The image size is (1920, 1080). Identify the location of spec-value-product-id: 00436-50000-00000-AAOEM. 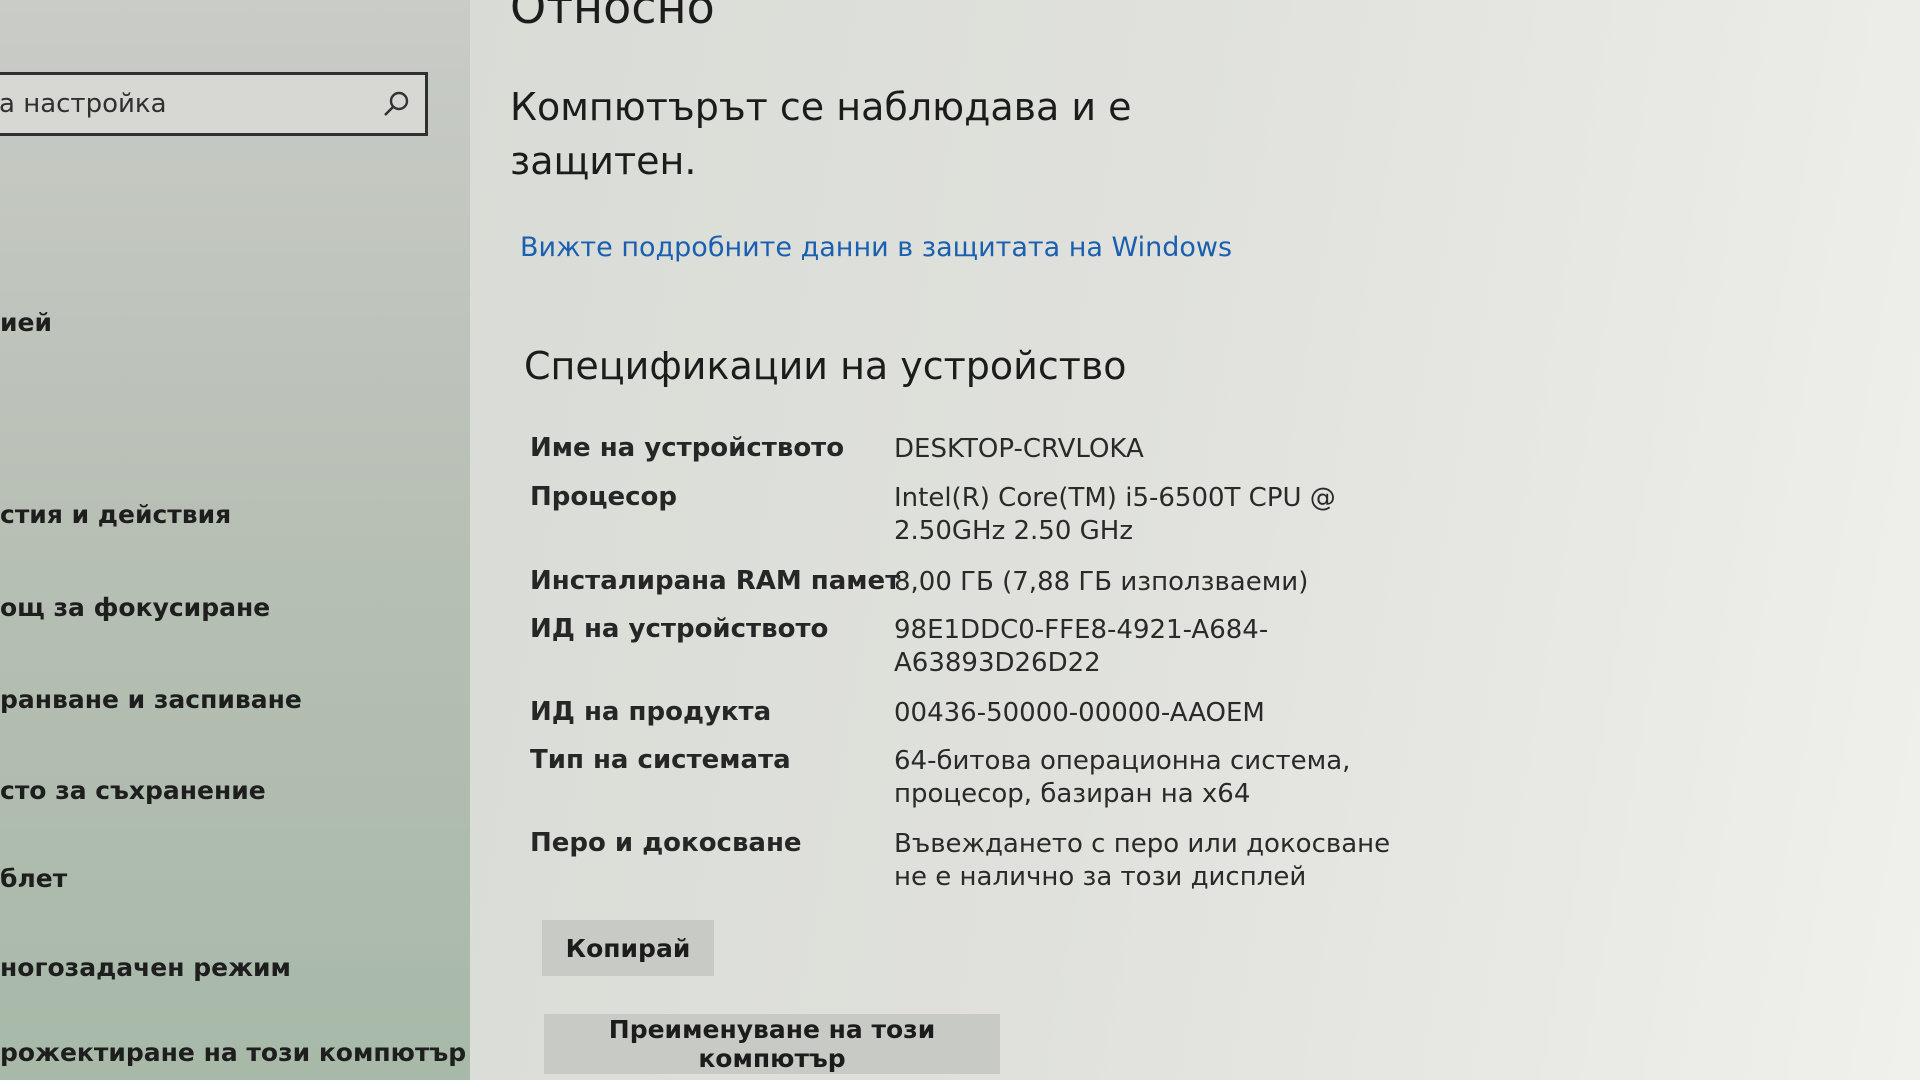
(1079, 713).